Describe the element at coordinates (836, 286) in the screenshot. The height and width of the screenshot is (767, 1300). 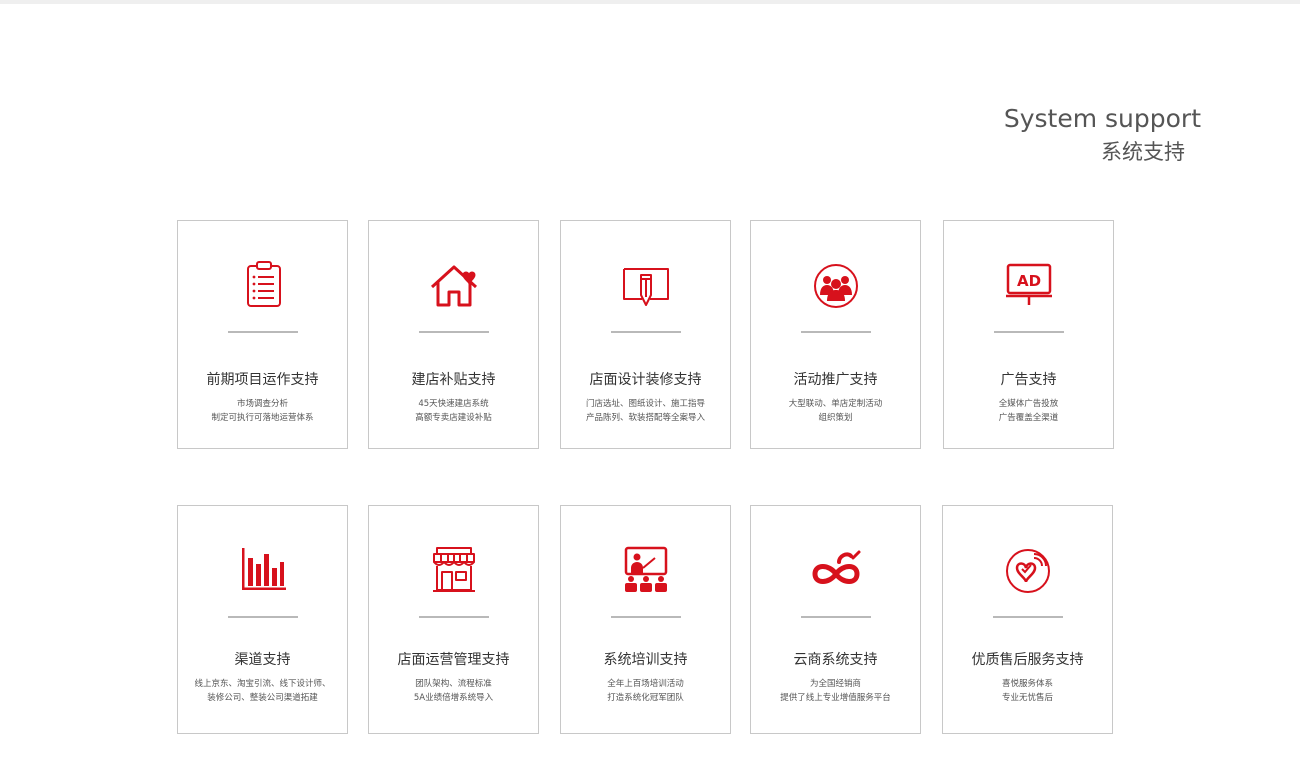
I see `group-people-icon` at that location.